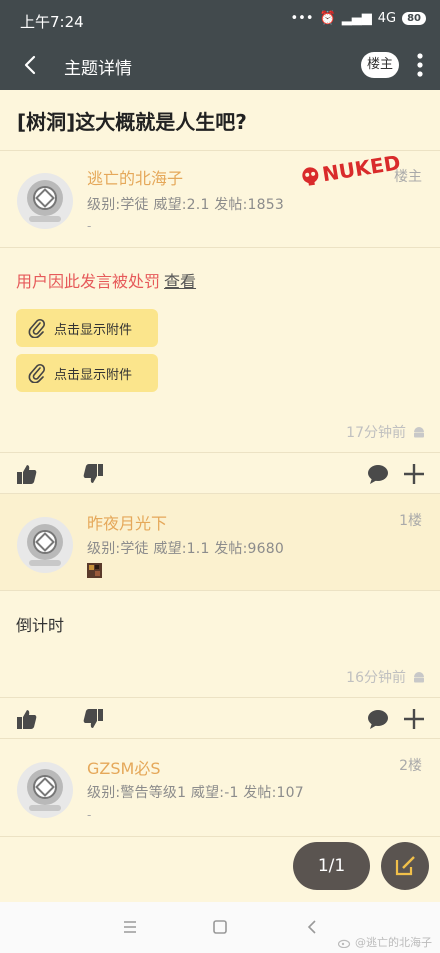  Describe the element at coordinates (40, 625) in the screenshot. I see `post-content: 倒计时` at that location.